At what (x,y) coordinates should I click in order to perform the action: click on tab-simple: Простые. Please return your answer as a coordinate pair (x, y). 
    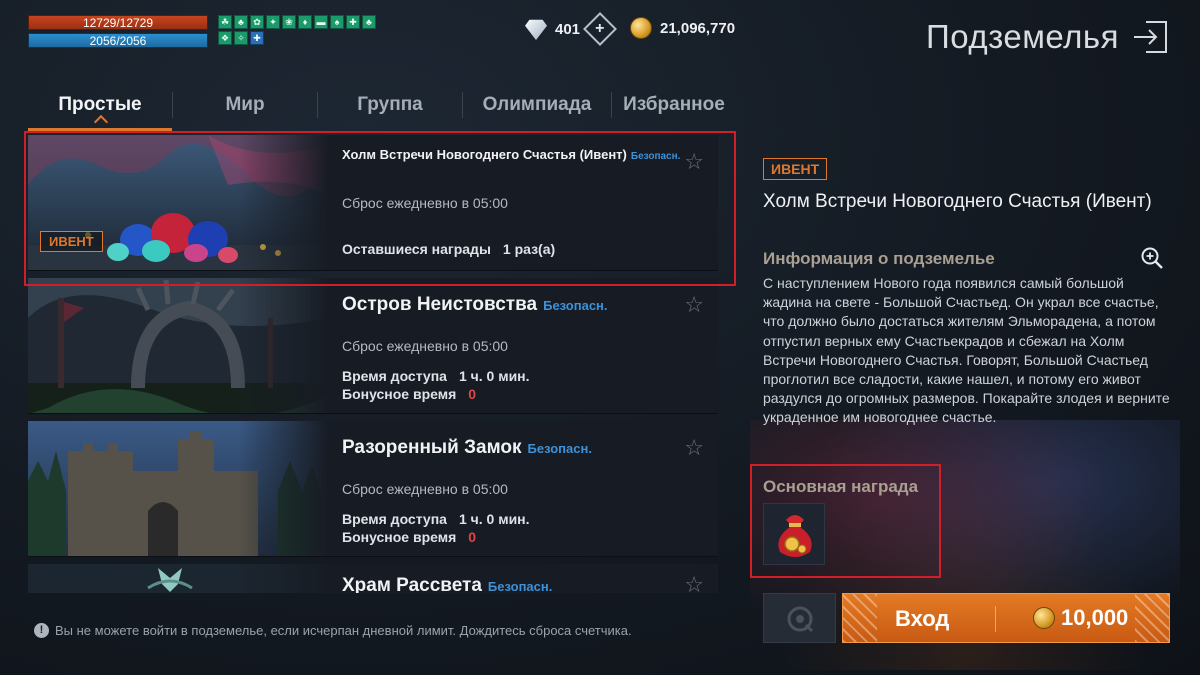
    Looking at the image, I should click on (100, 108).